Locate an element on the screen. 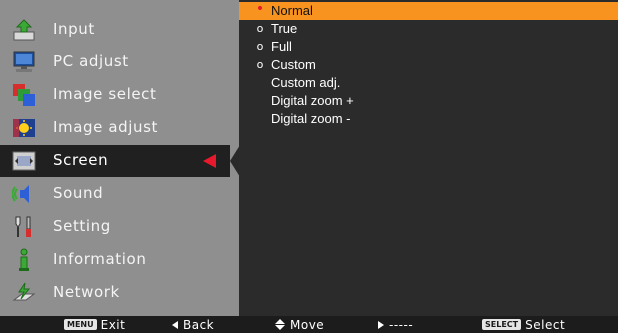 This screenshot has width=618, height=333. up-down-arrow-icon is located at coordinates (280, 324).